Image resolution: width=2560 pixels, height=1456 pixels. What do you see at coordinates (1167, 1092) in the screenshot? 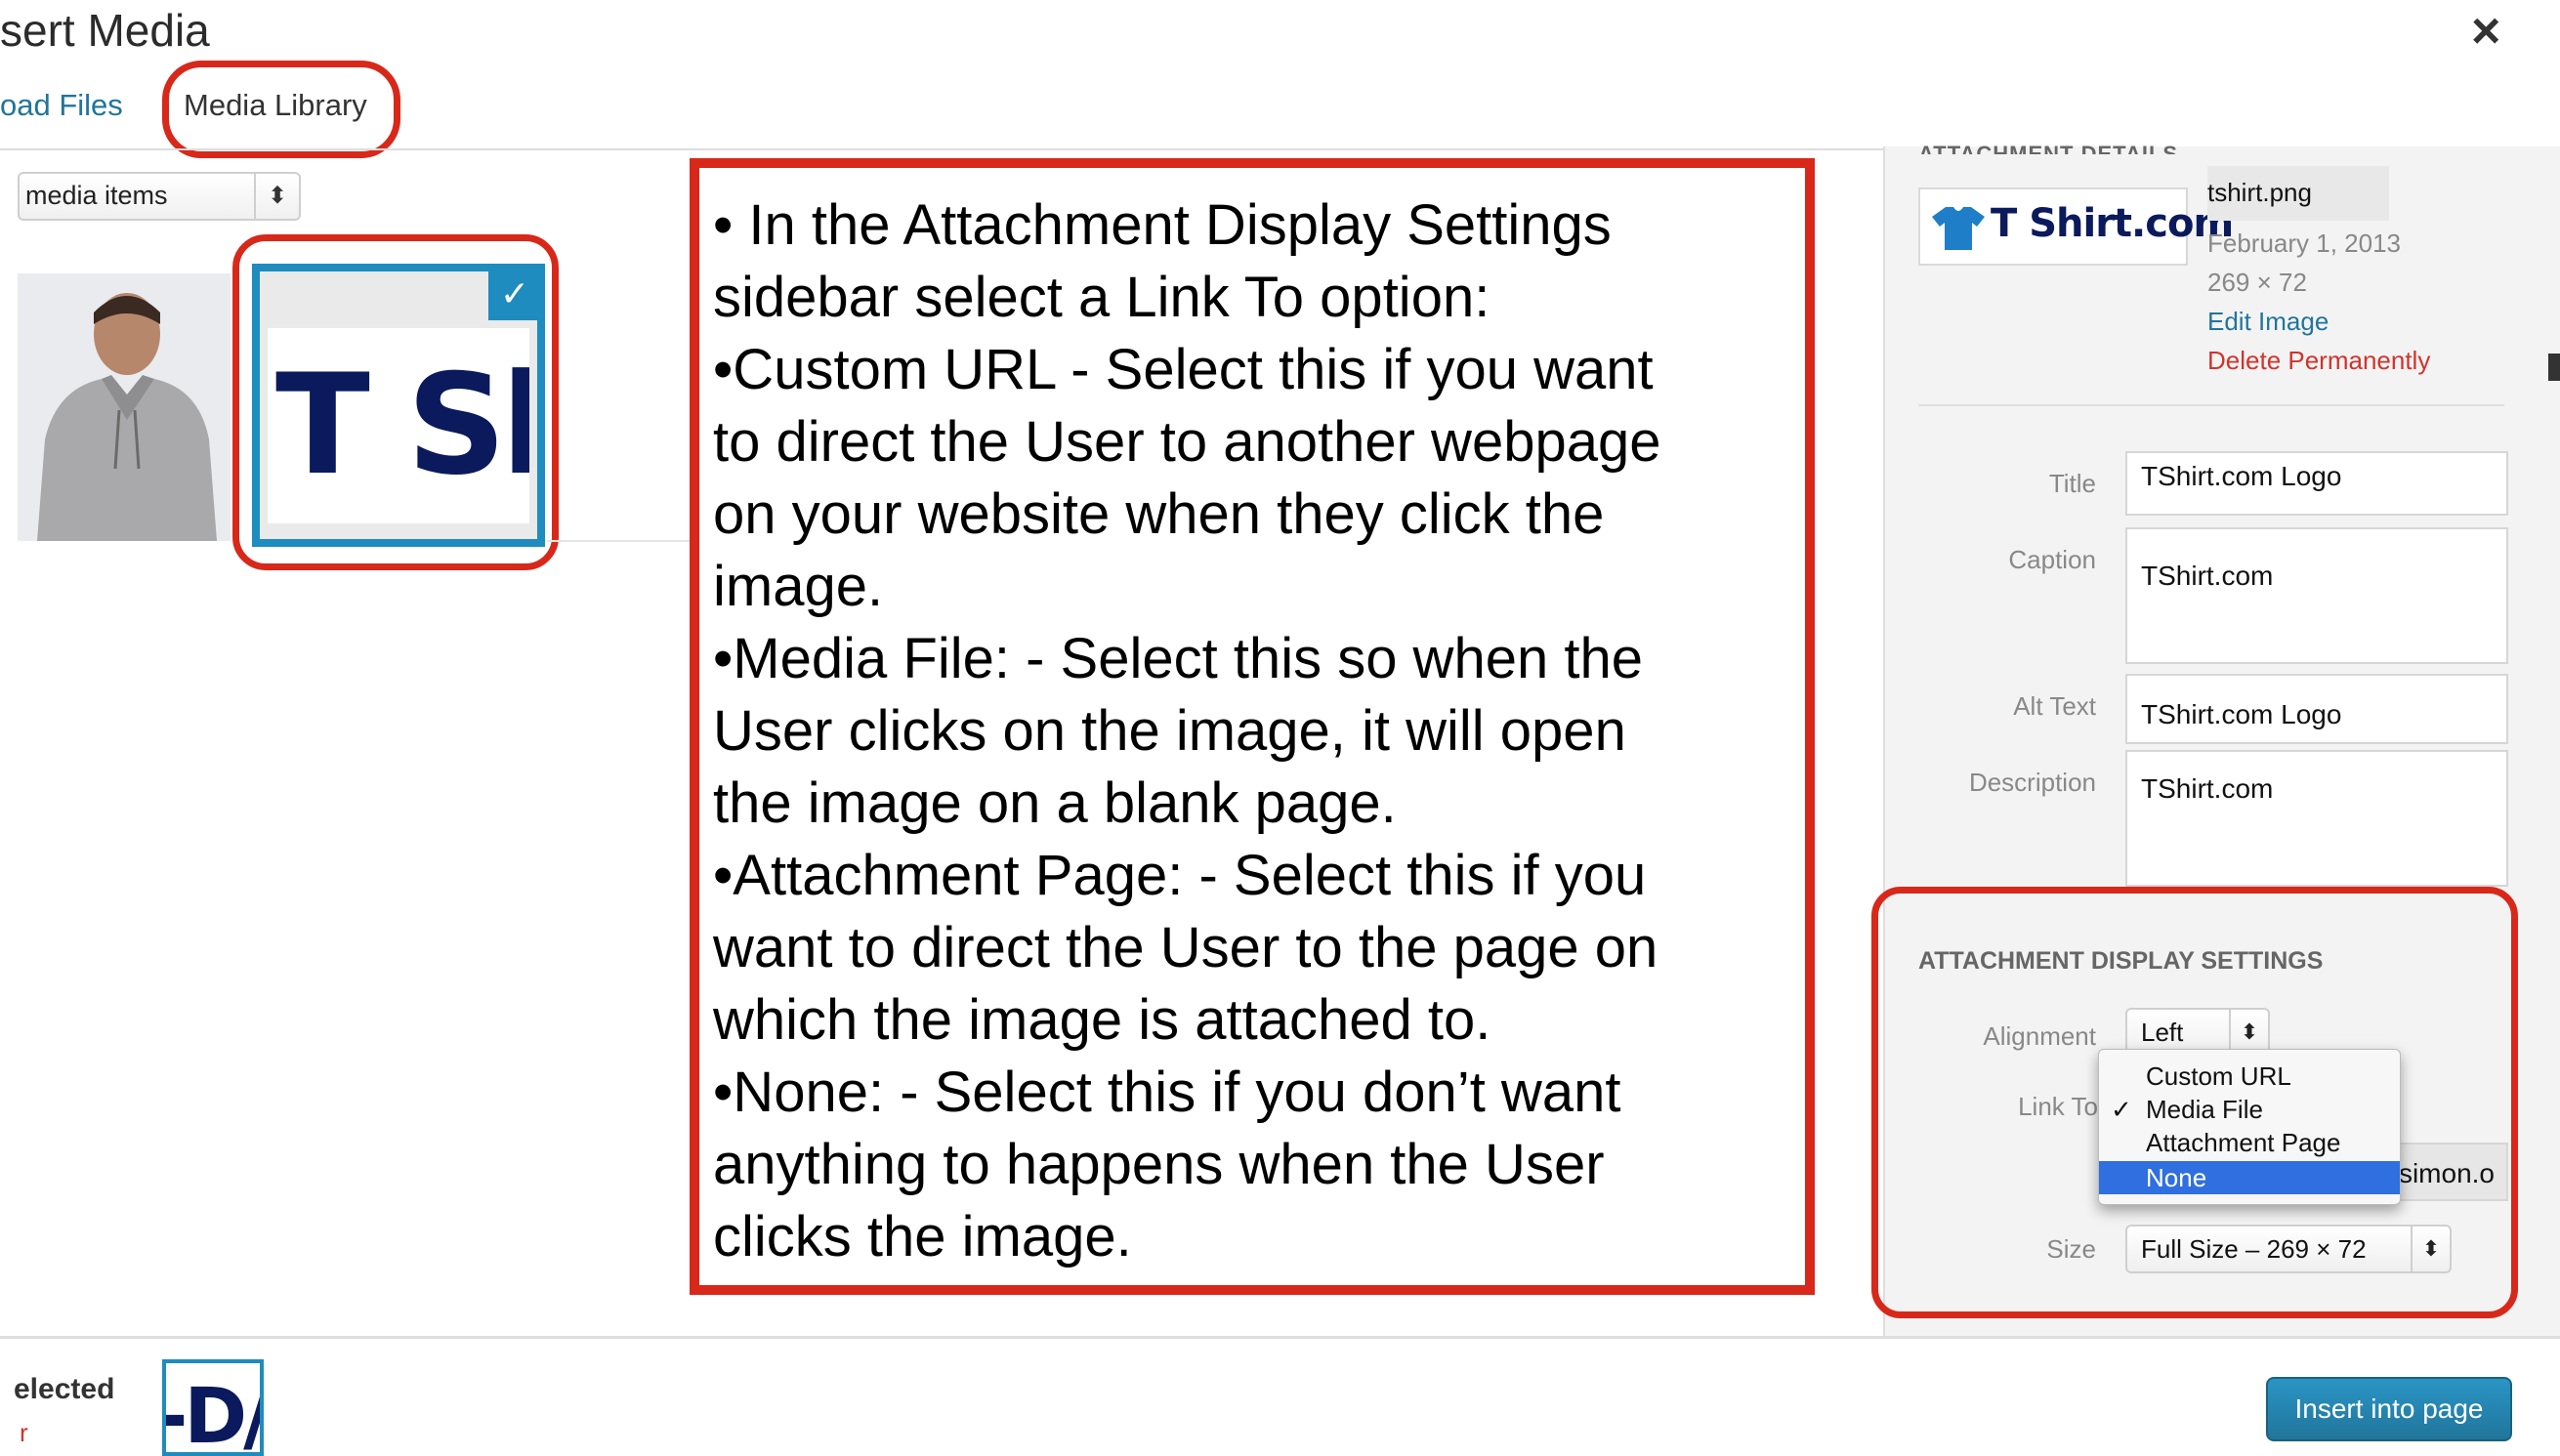
I see `callout-line: •None: - Select this if you don’t want` at bounding box center [1167, 1092].